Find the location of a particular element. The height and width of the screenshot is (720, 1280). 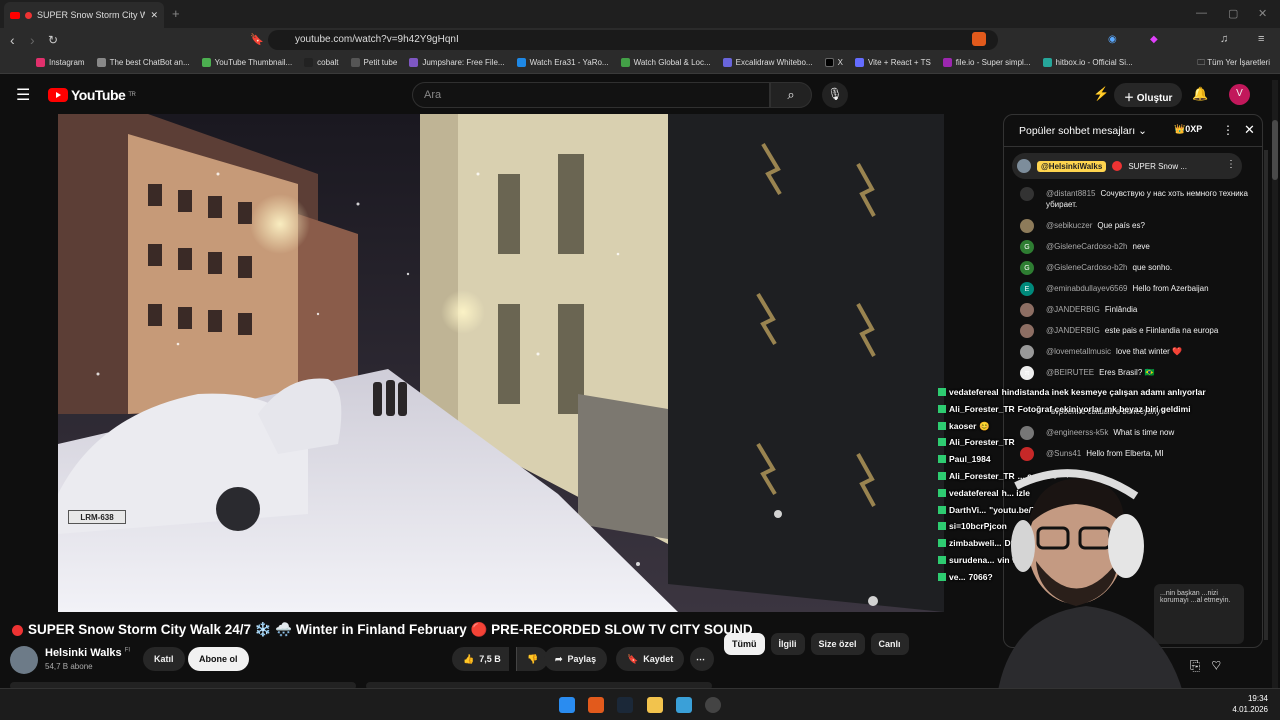

share-button: ➦ Paylaş is located at coordinates (576, 659).